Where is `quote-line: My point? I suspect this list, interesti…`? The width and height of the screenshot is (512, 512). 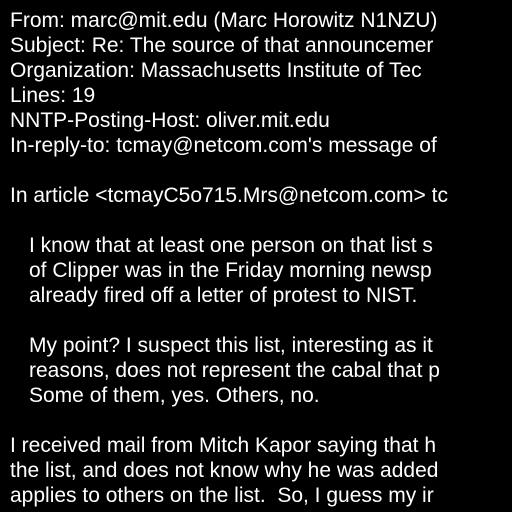
quote-line: My point? I suspect this list, interesti… is located at coordinates (231, 345).